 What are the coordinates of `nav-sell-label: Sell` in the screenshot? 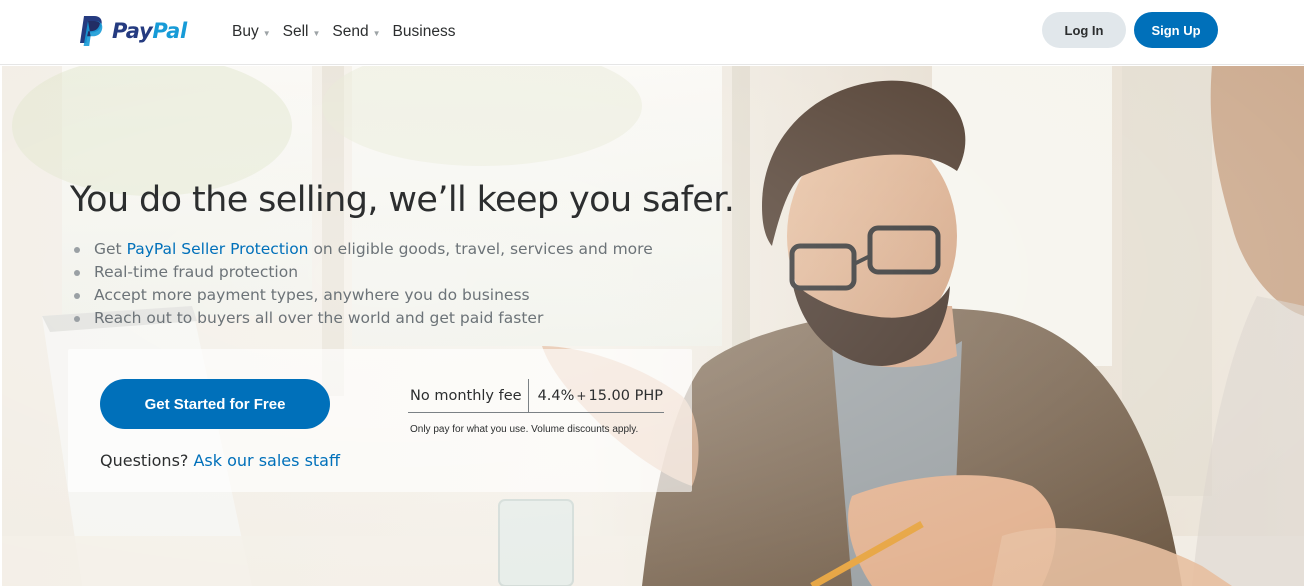 It's located at (295, 31).